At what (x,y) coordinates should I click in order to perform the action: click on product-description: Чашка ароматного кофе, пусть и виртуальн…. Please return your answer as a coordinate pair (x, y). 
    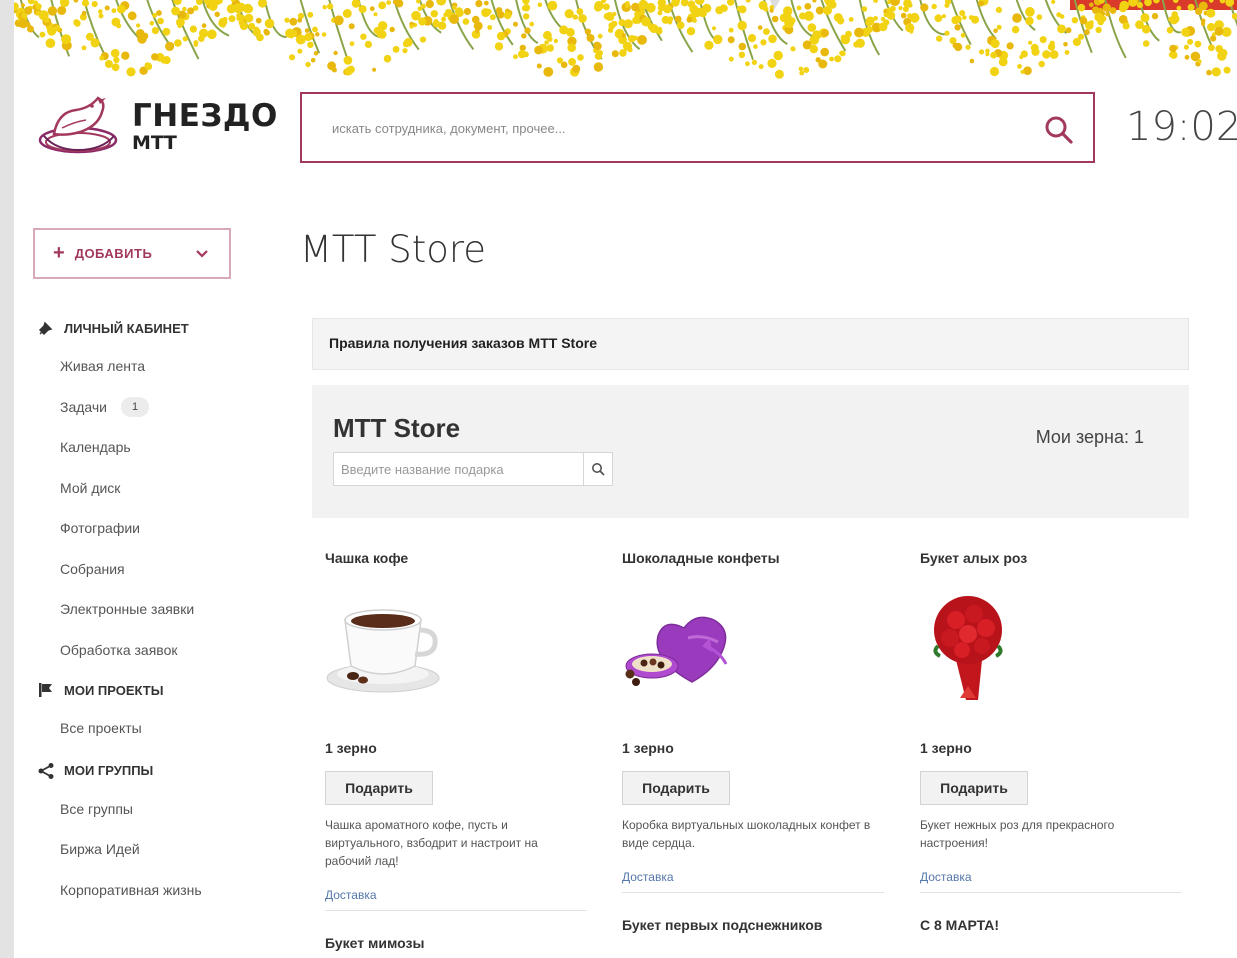
    Looking at the image, I should click on (431, 843).